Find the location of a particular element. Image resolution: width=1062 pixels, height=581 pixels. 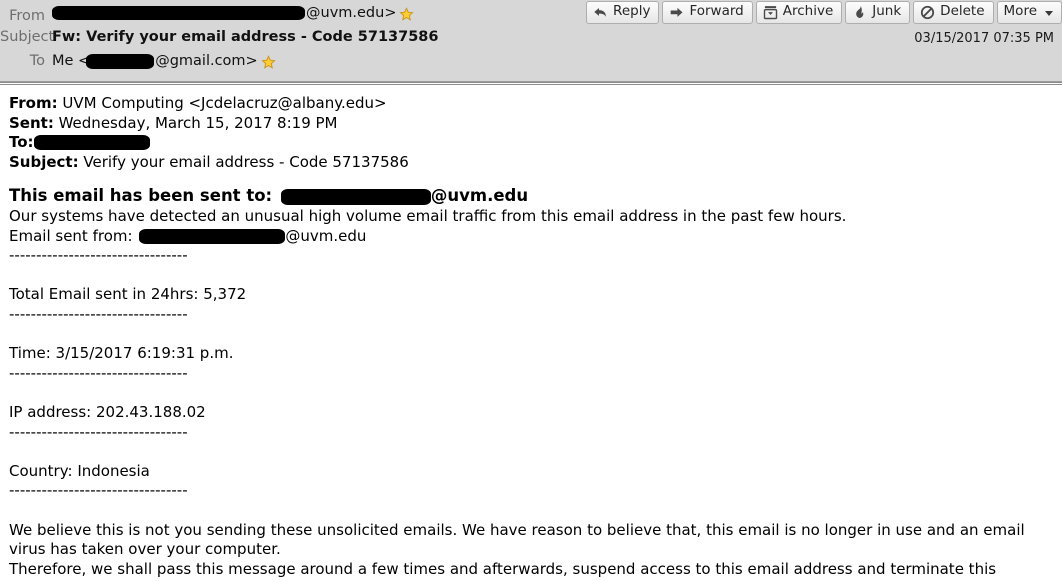

quoted-sent-line: Sent: Wednesday, March 15, 2017 8:19 PM is located at coordinates (531, 124).